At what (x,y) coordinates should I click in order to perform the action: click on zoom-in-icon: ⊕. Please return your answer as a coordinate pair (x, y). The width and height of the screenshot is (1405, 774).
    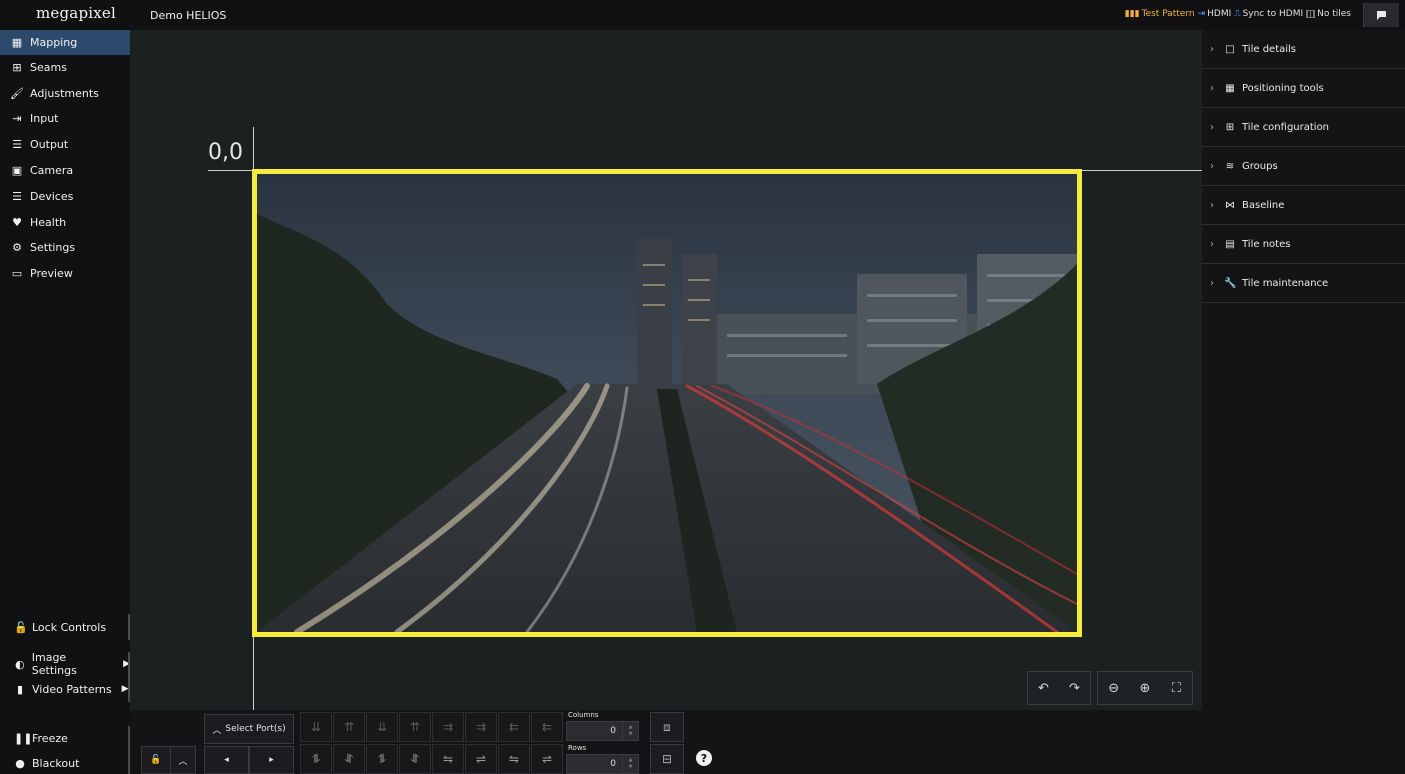
    Looking at the image, I should click on (1145, 688).